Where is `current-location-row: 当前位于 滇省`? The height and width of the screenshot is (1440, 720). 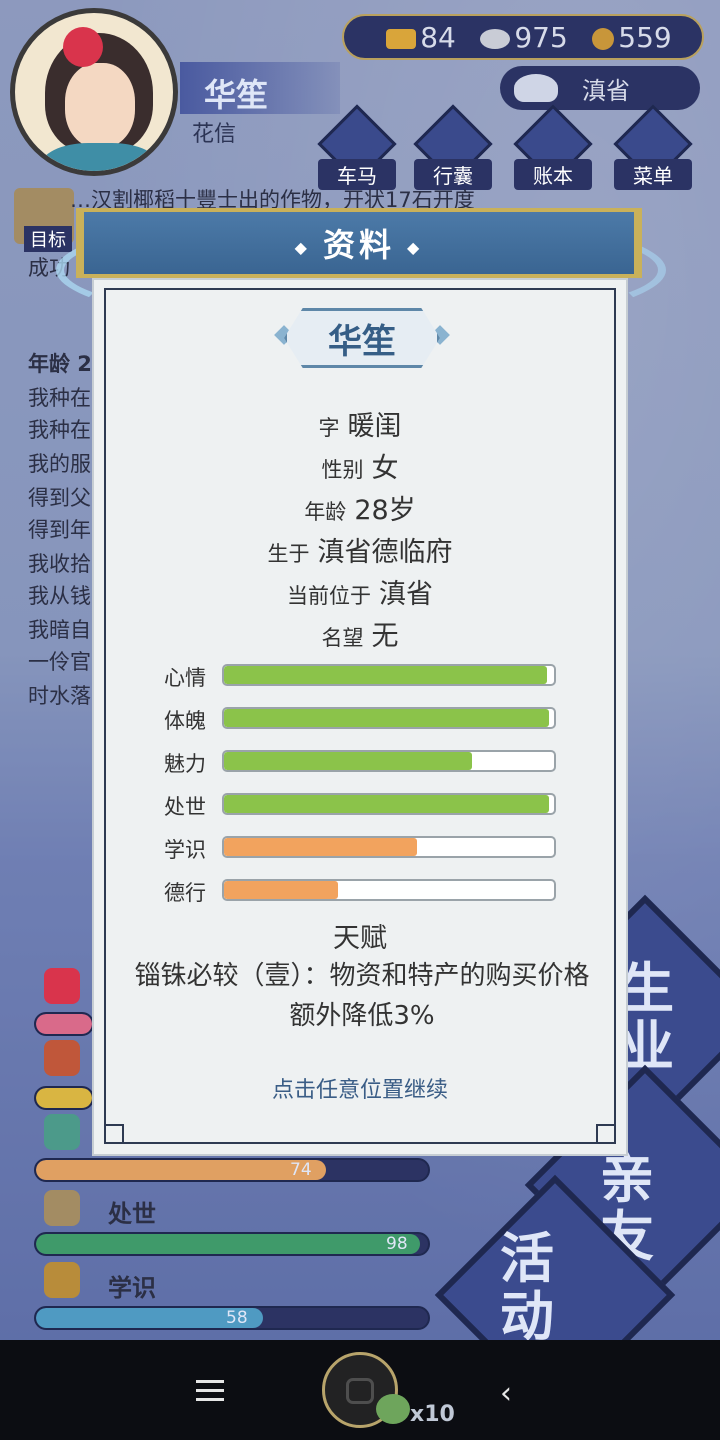
current-location-row: 当前位于 滇省 is located at coordinates (360, 594).